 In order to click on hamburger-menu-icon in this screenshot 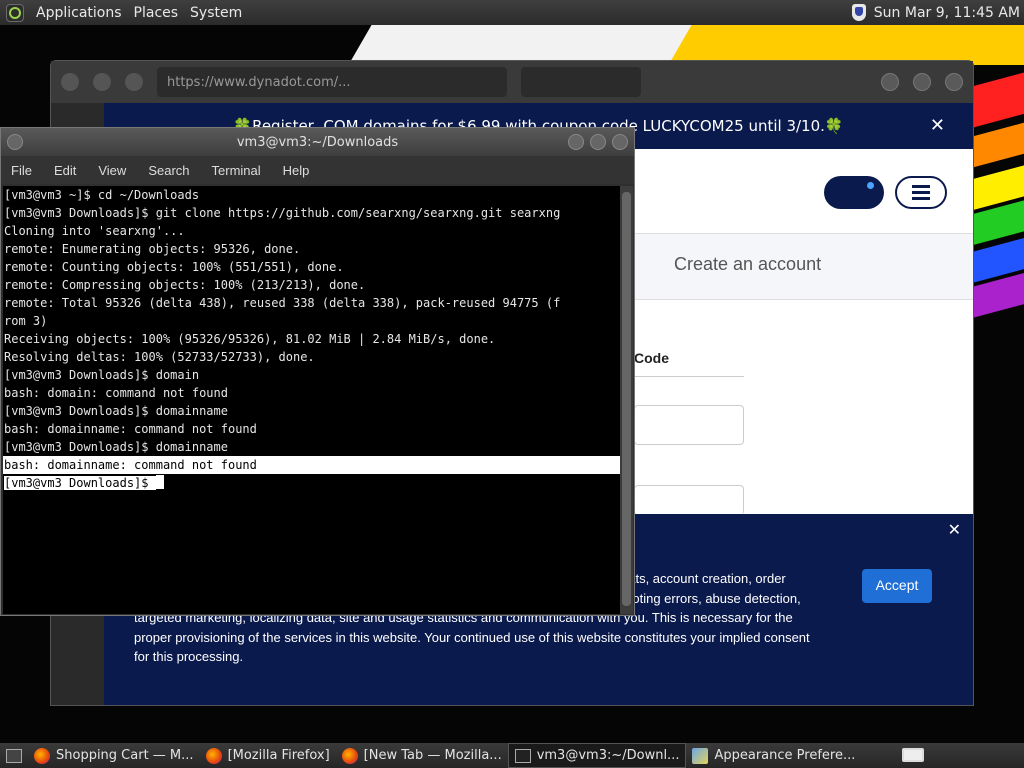, I will do `click(921, 192)`.